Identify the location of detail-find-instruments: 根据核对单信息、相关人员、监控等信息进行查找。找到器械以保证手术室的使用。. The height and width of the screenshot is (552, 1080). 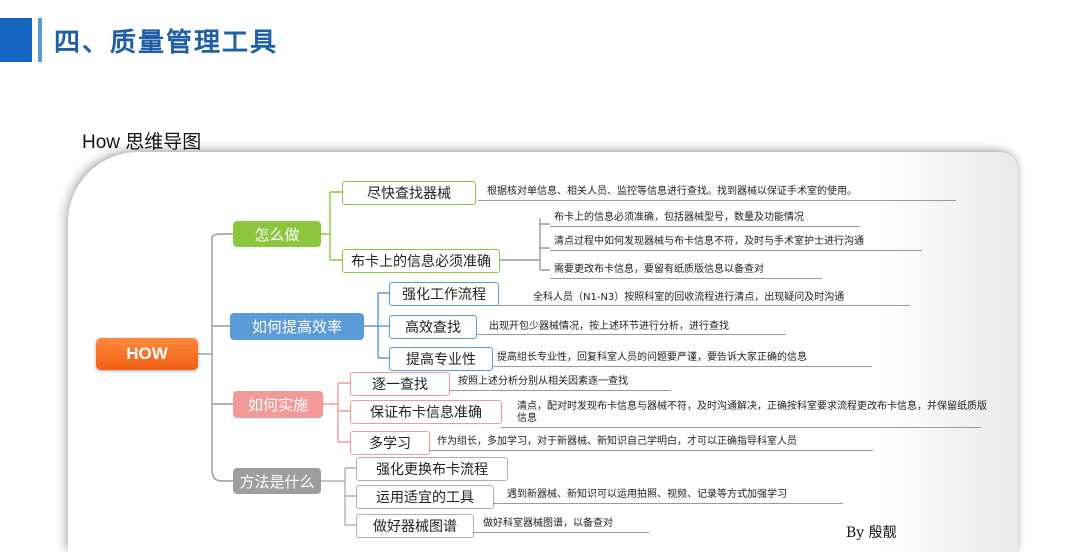
(672, 191).